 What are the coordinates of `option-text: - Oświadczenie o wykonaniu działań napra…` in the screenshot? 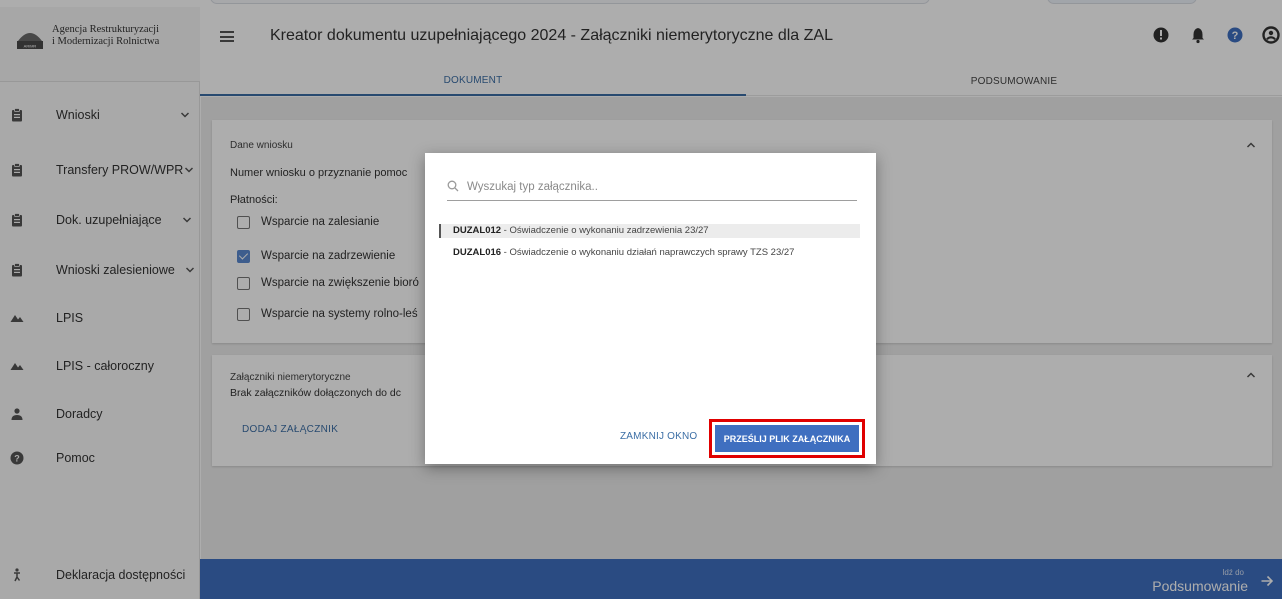 It's located at (648, 252).